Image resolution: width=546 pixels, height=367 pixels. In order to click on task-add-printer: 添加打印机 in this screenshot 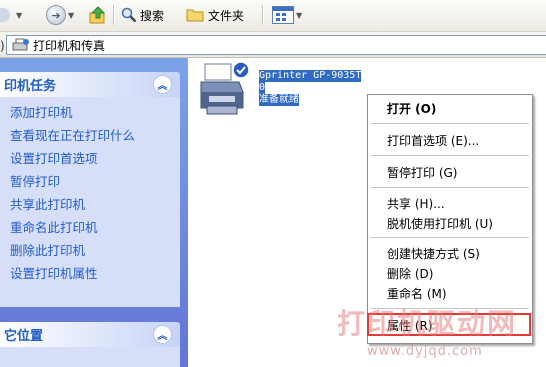, I will do `click(95, 112)`.